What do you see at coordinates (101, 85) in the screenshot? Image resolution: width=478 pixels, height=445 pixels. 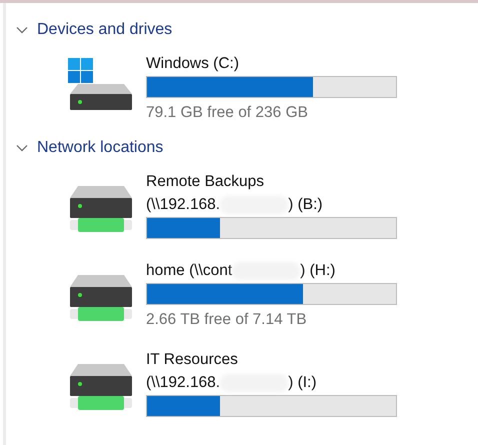 I see `drive-icon` at bounding box center [101, 85].